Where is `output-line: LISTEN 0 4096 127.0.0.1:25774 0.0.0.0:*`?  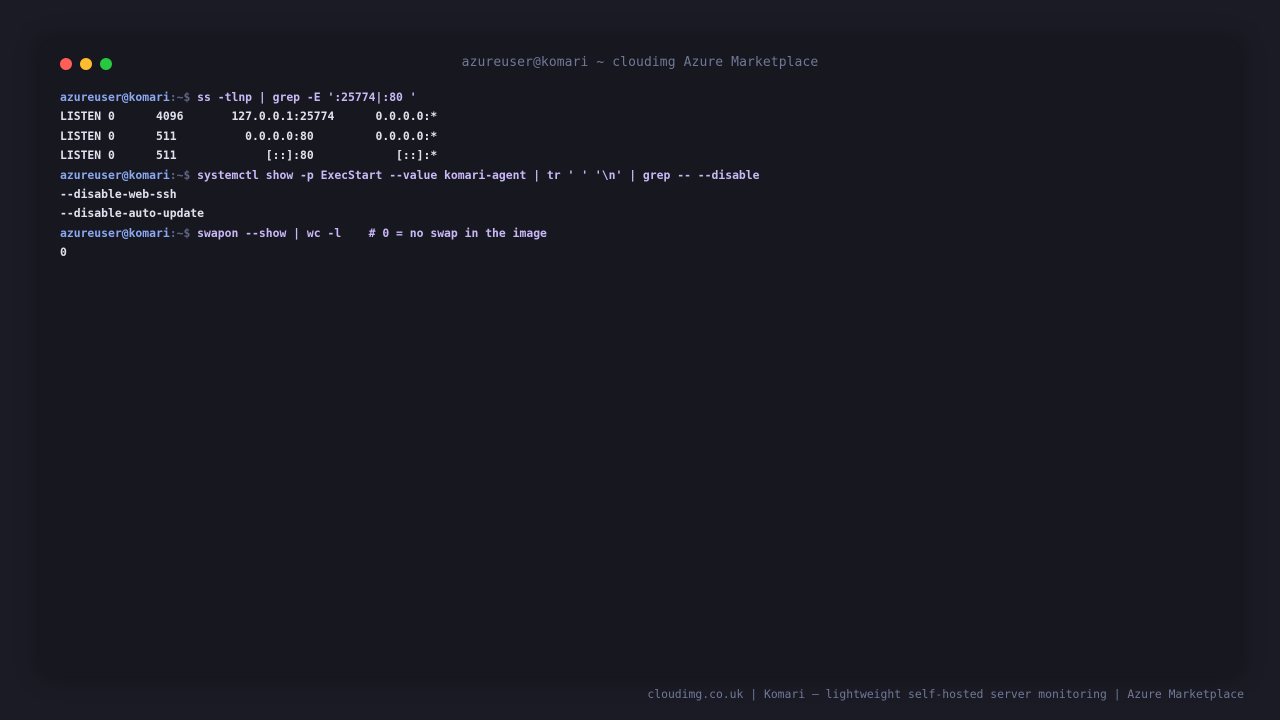
output-line: LISTEN 0 4096 127.0.0.1:25774 0.0.0.0:* is located at coordinates (249, 116).